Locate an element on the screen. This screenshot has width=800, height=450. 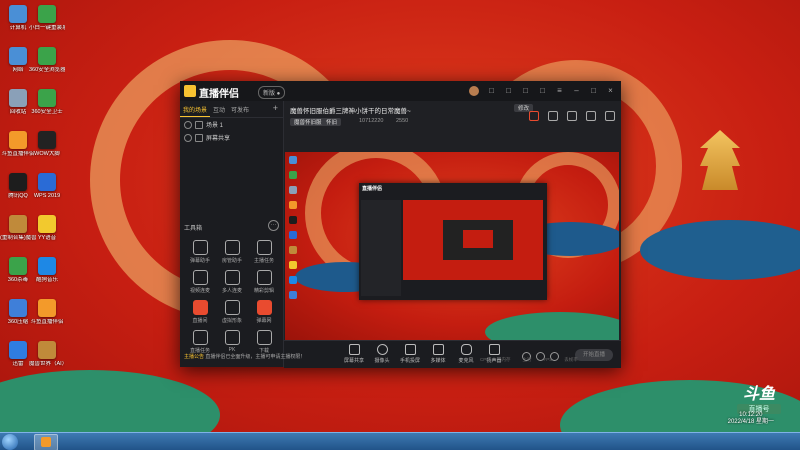
nested-left-panel is located at coordinates (381, 248).